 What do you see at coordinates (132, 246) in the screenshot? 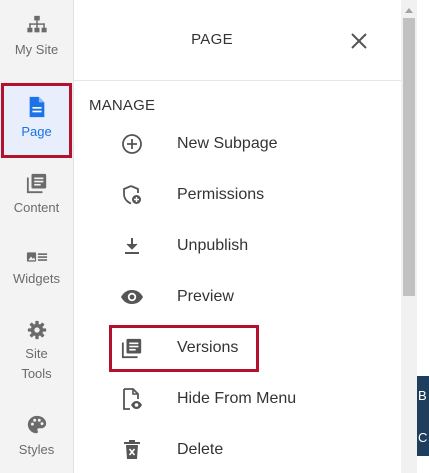
I see `download-icon` at bounding box center [132, 246].